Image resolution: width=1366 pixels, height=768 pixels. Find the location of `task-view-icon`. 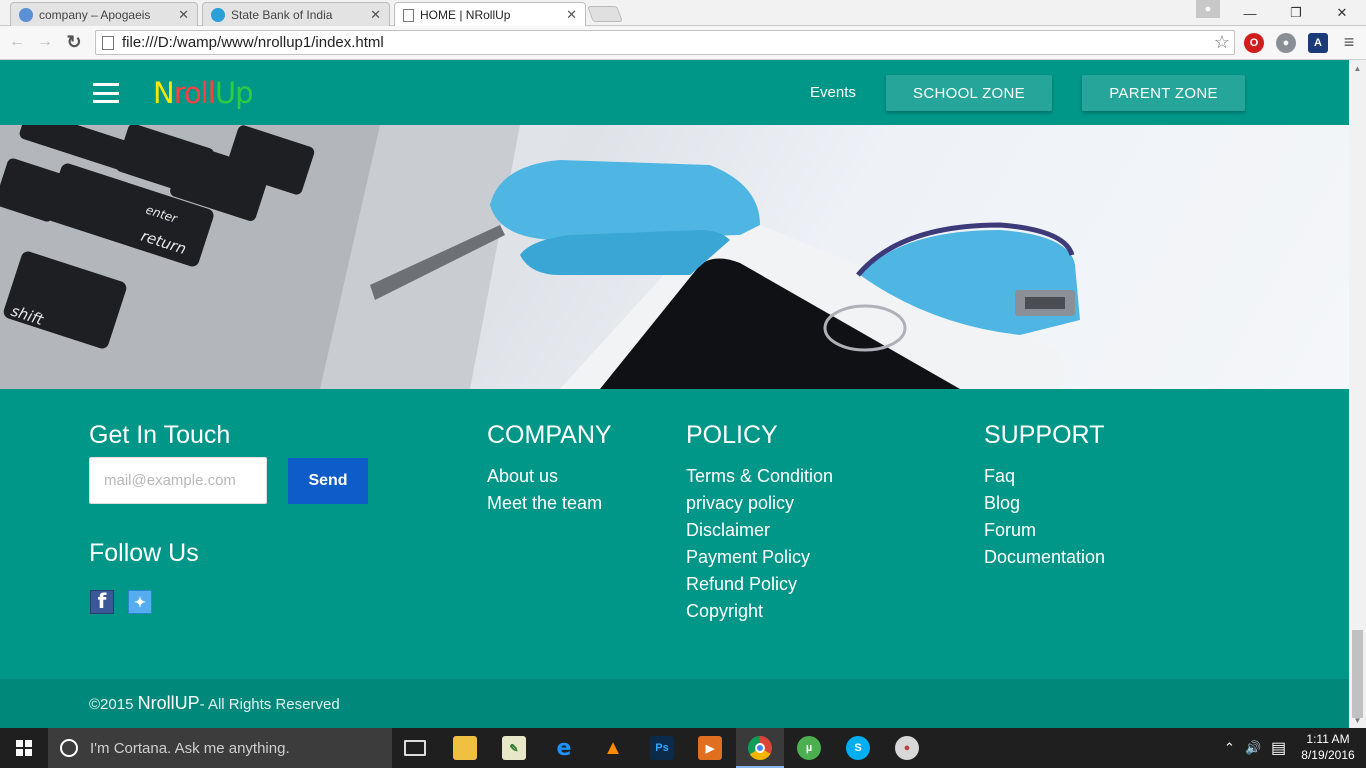

task-view-icon is located at coordinates (415, 748).